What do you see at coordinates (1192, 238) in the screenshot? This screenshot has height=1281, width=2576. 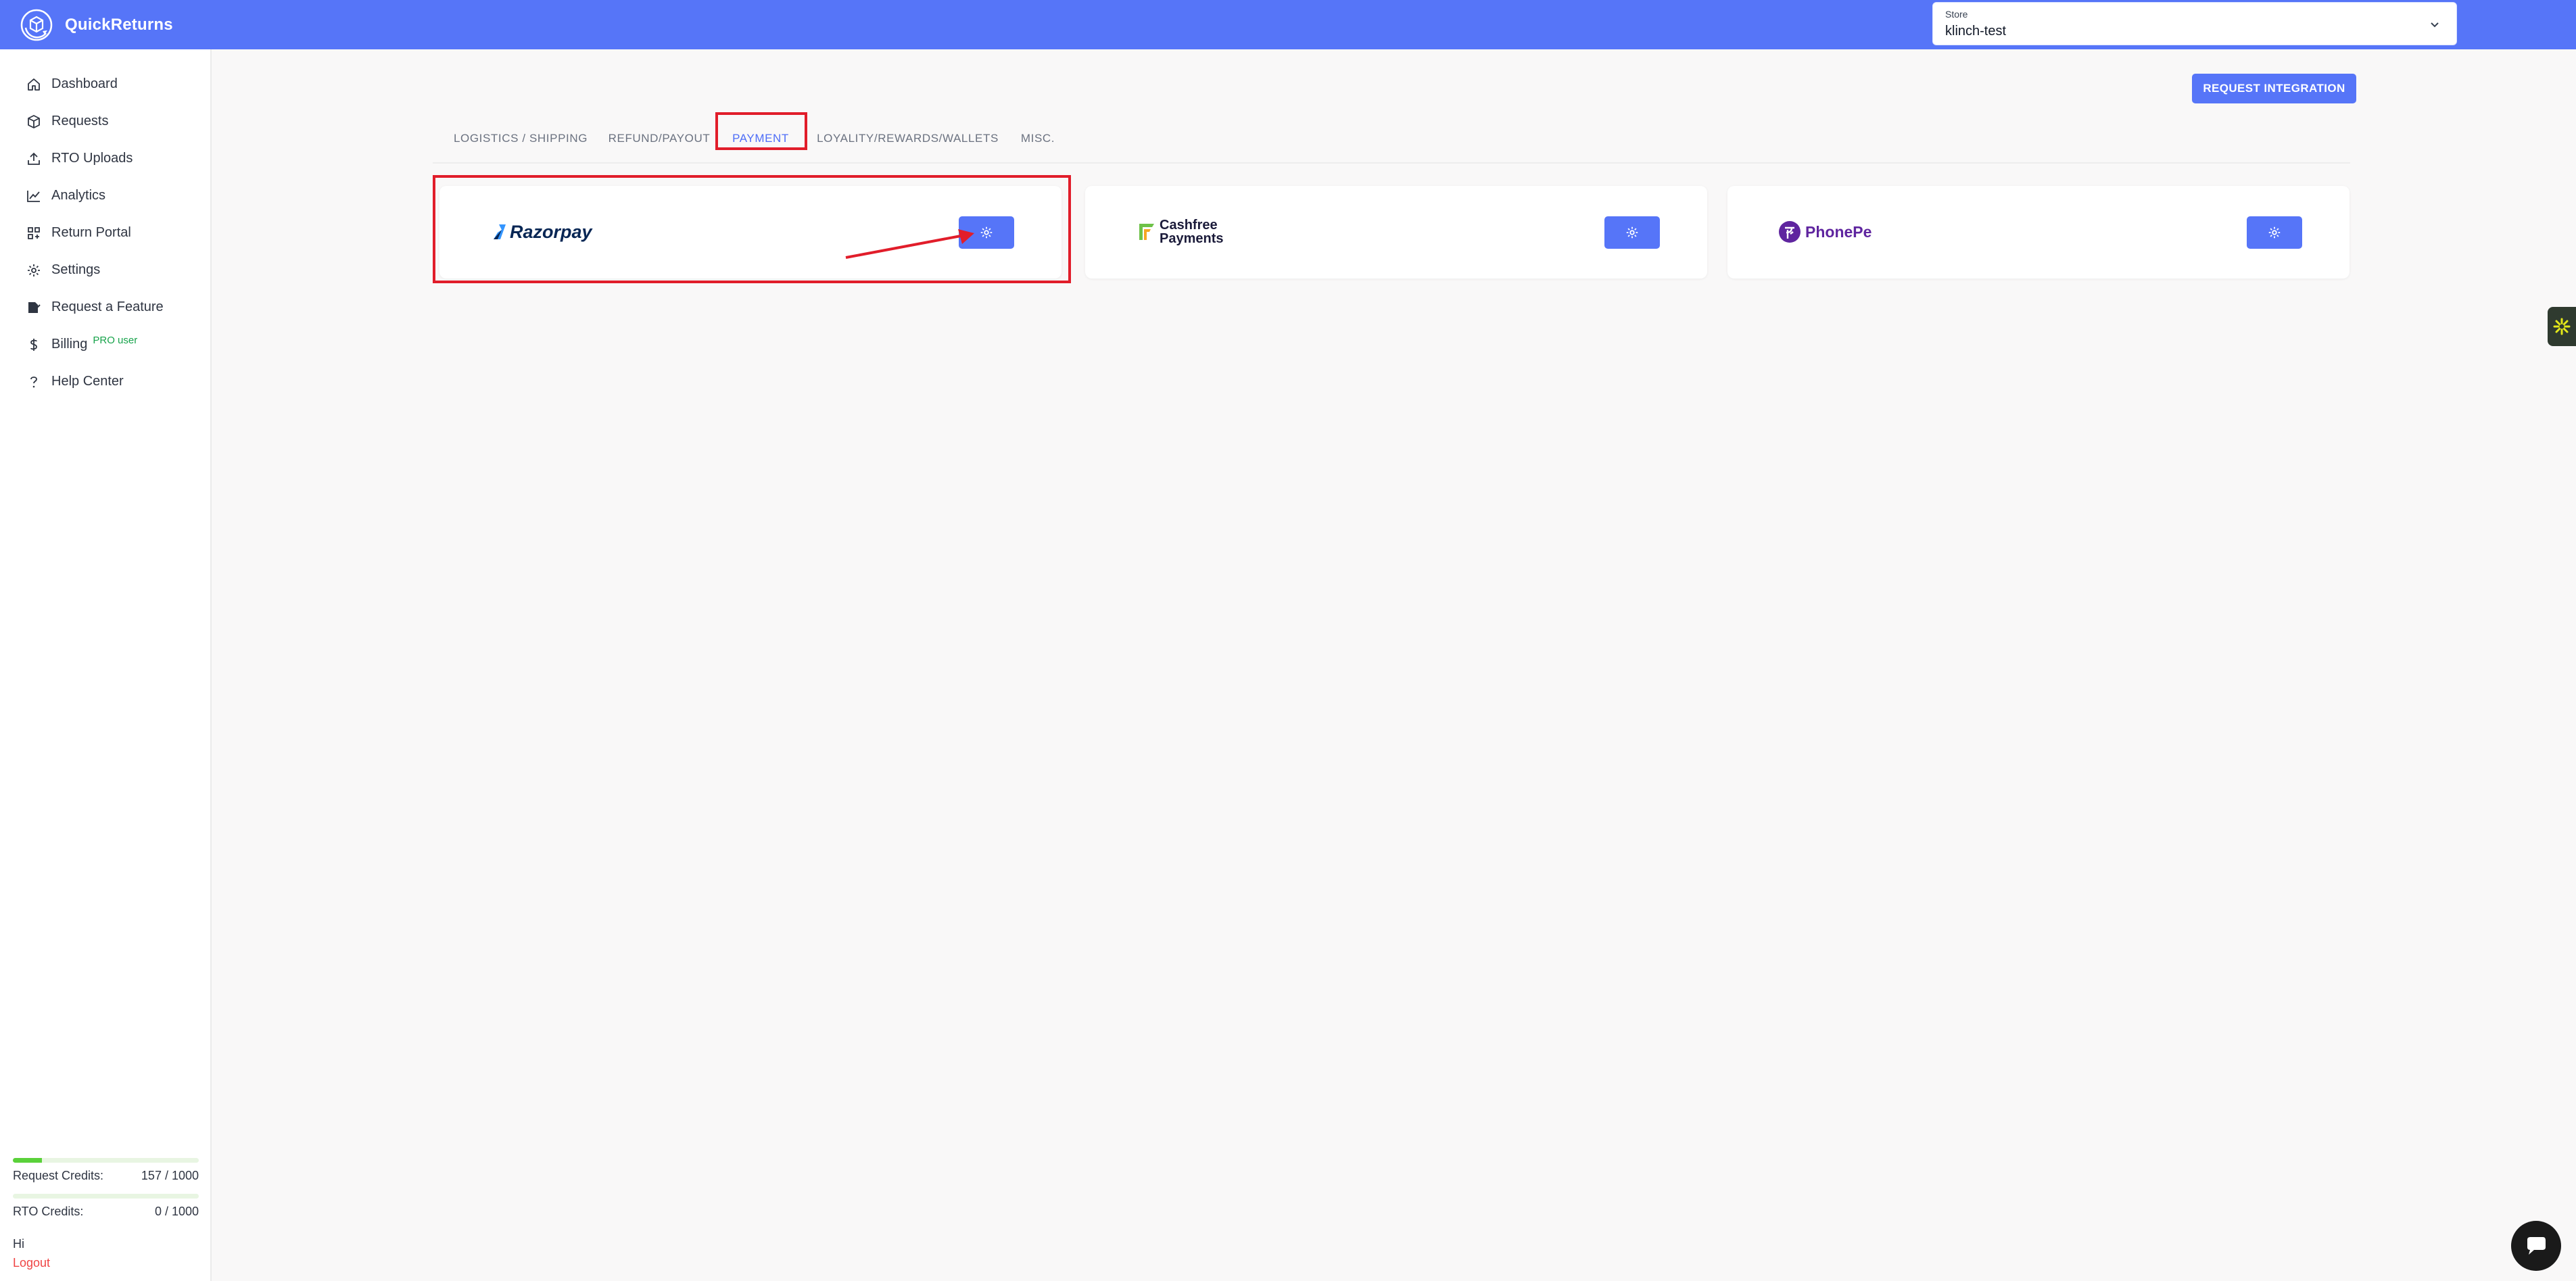 I see `cashfree-wordmark-line2: Payments` at bounding box center [1192, 238].